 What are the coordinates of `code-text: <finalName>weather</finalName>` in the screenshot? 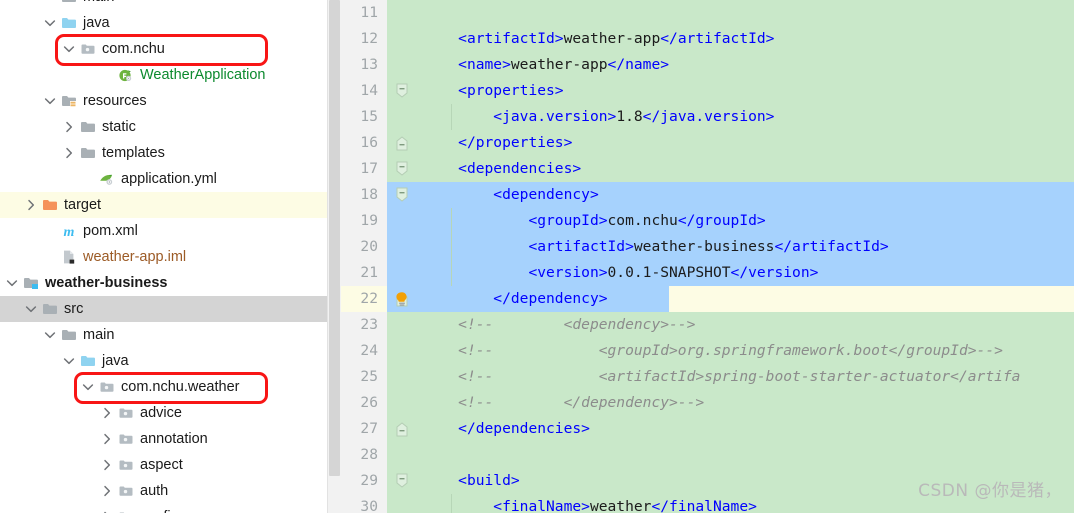 It's located at (745, 503).